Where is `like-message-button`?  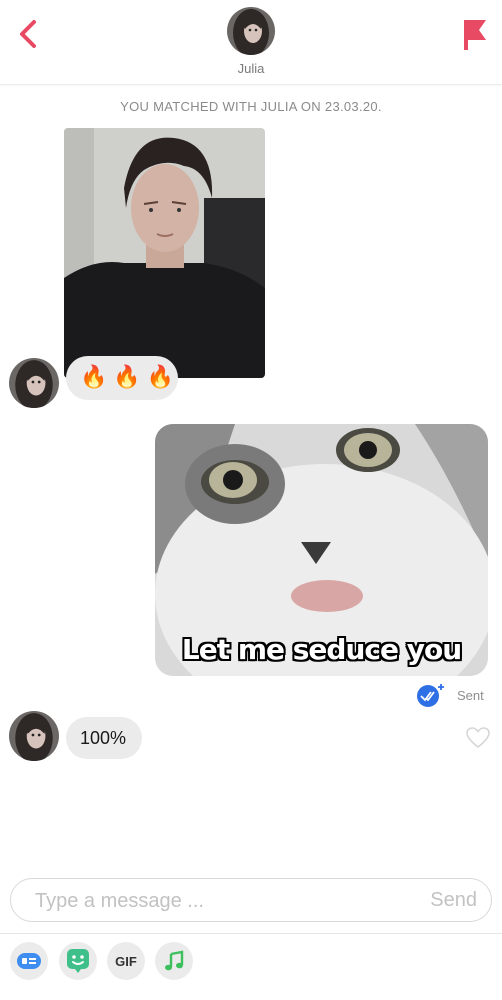 like-message-button is located at coordinates (478, 738).